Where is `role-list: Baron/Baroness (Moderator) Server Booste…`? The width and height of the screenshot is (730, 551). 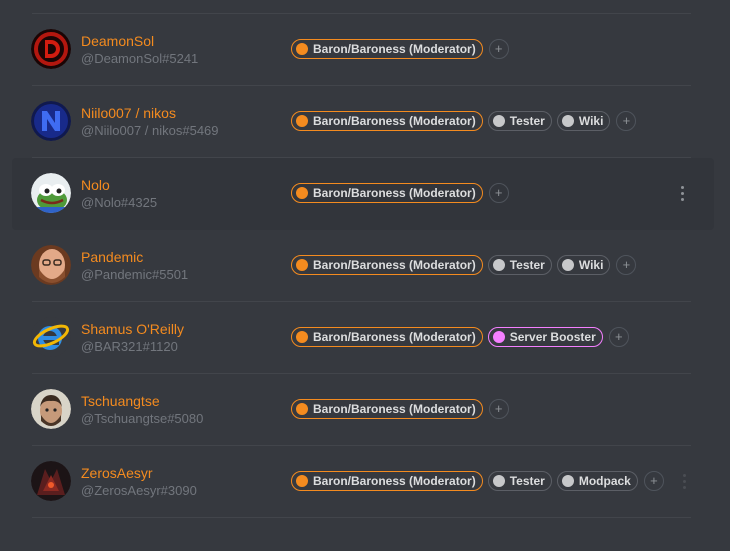
role-list: Baron/Baroness (Moderator) Server Booste… is located at coordinates (460, 337).